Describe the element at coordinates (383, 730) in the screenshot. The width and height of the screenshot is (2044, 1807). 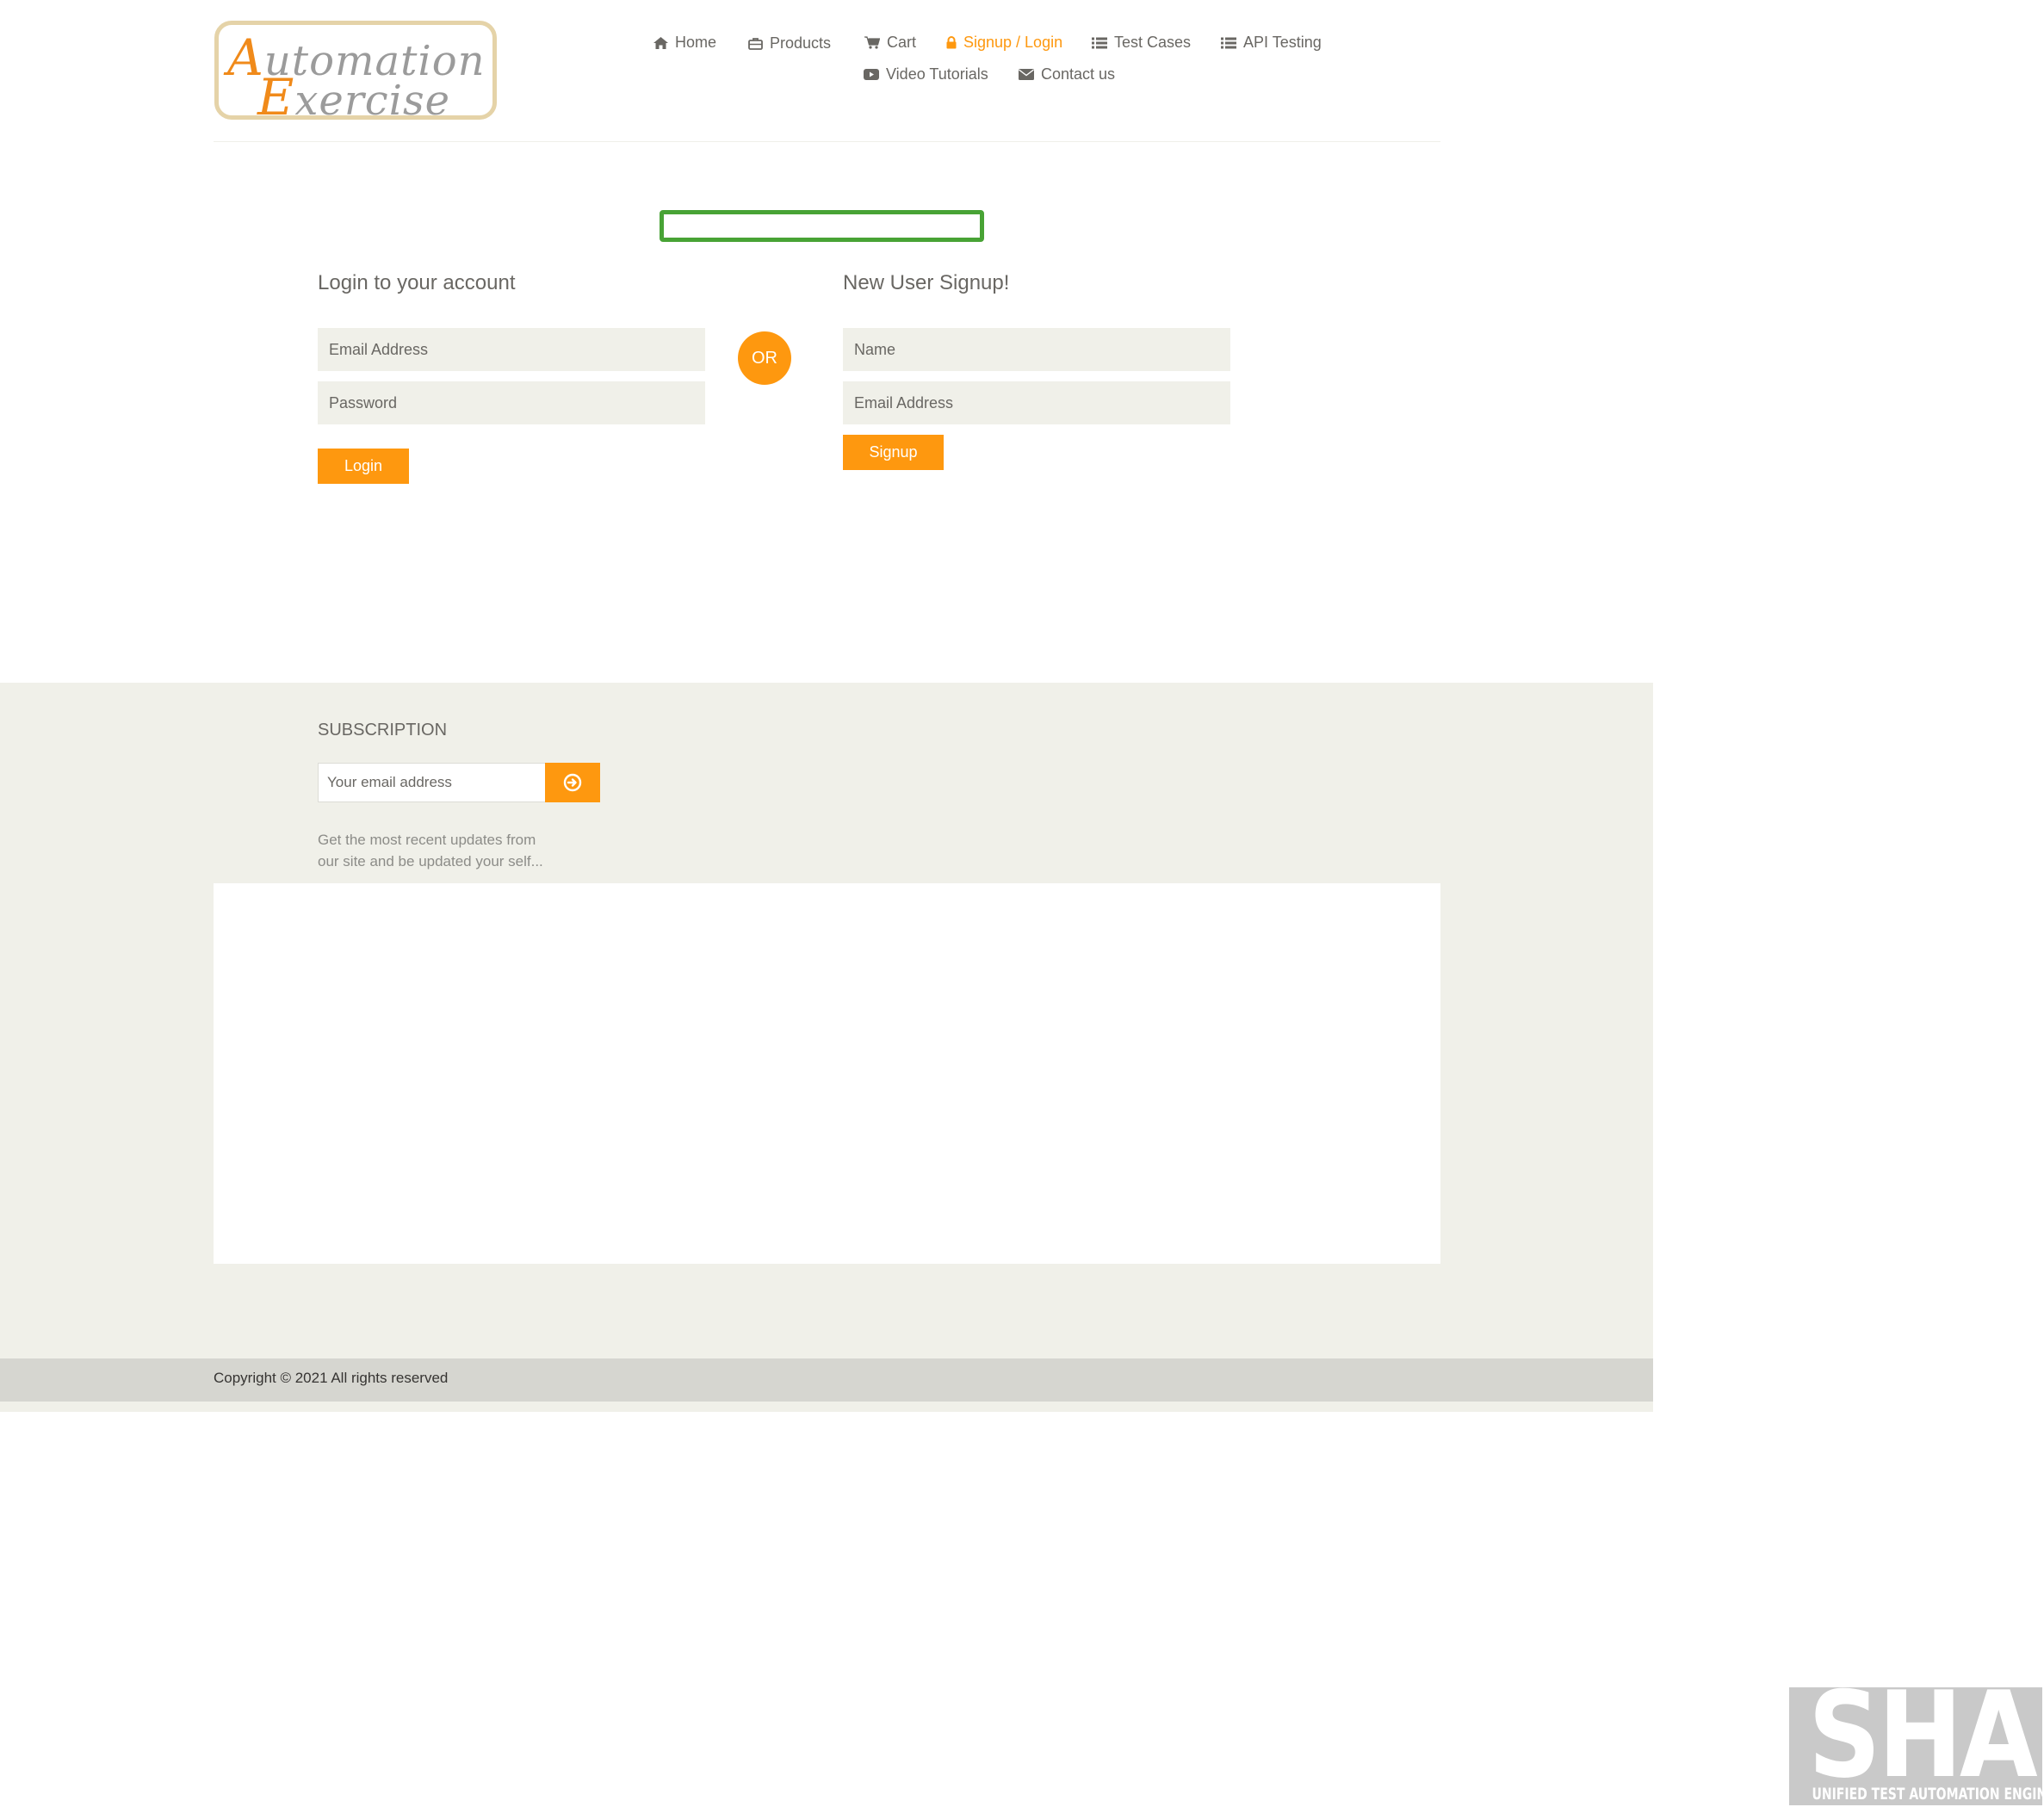
I see `subscription-title: SUBSCRIPTION` at that location.